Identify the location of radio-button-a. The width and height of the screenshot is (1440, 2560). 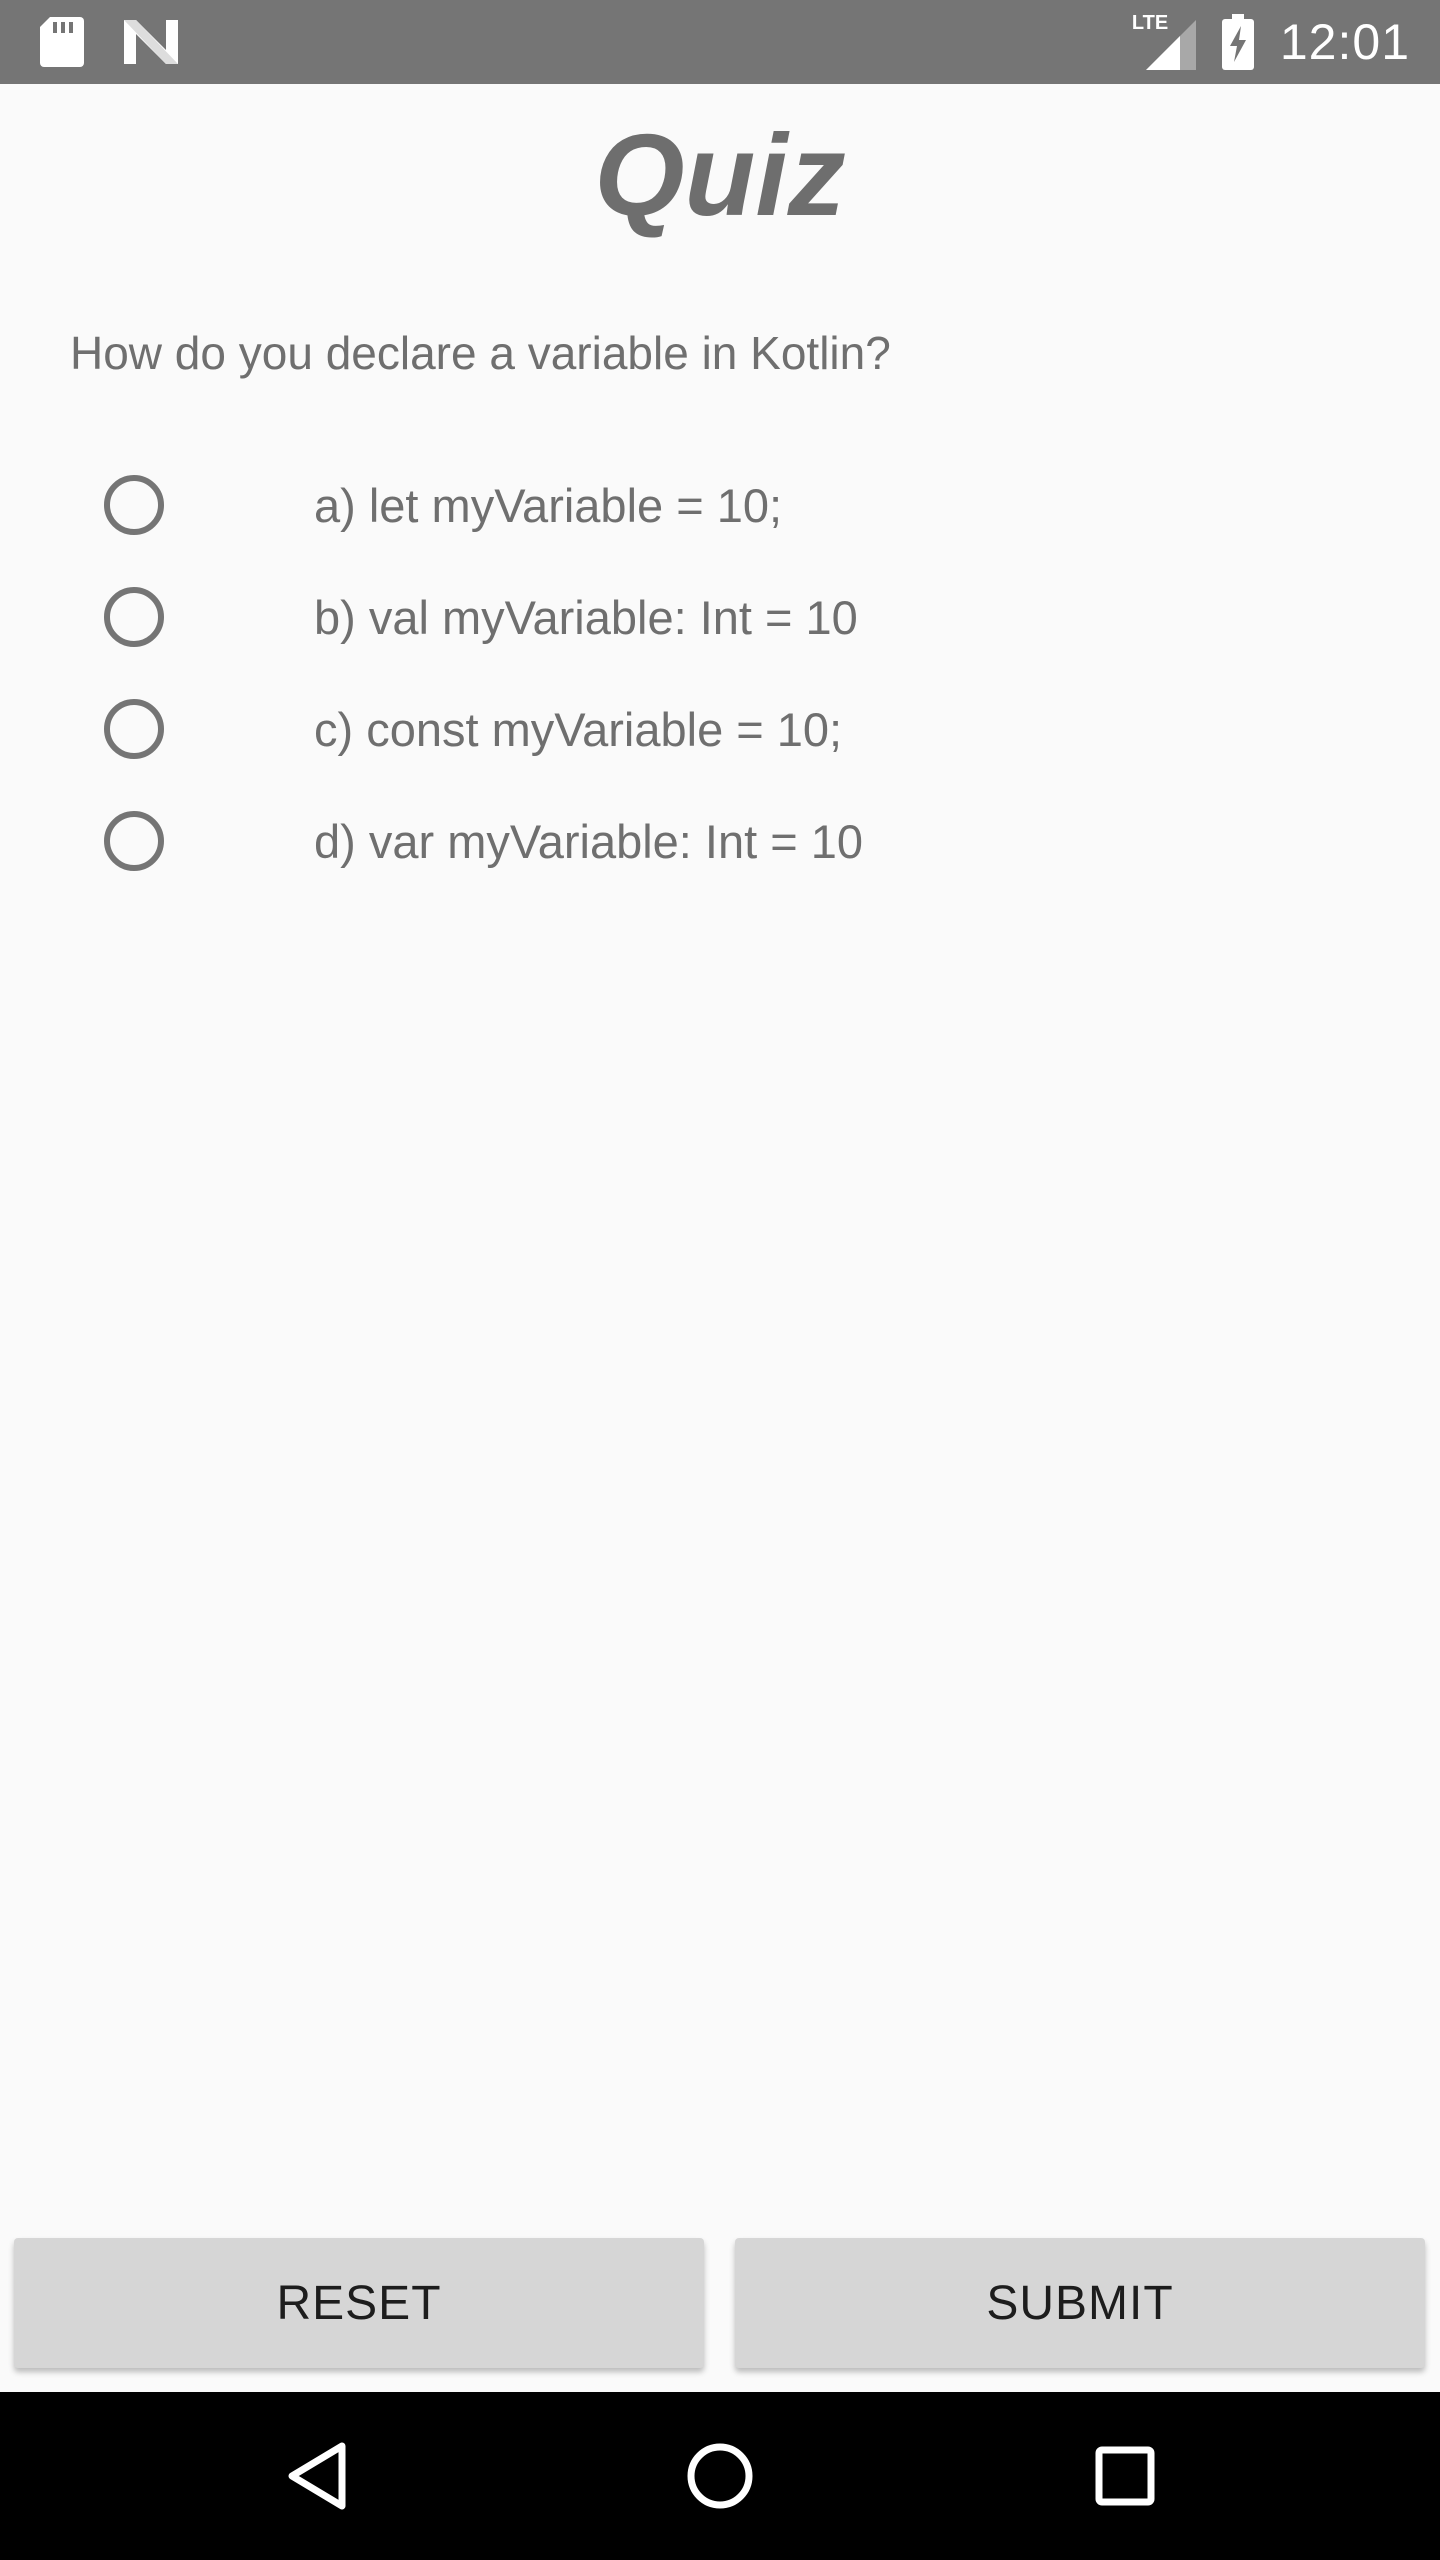
(134, 505).